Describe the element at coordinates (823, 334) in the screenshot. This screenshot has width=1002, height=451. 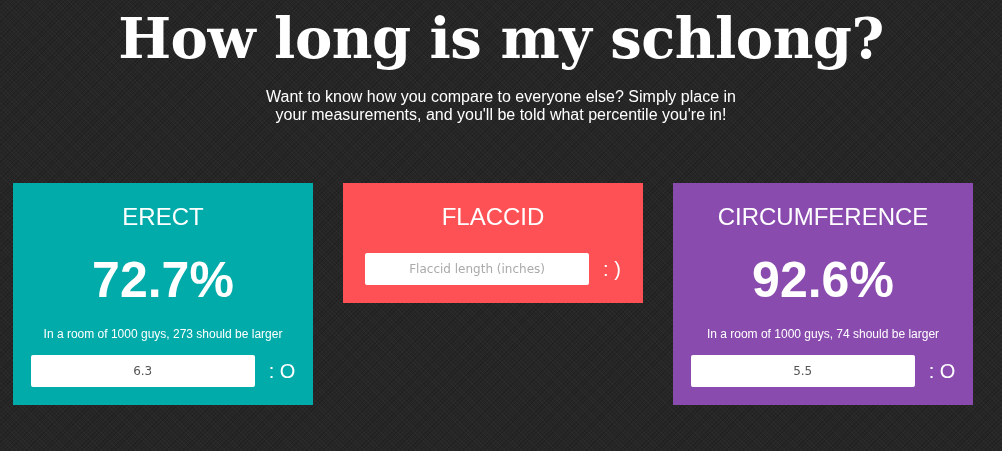
I see `result-text: In a room of 1000 guys, 74 should be larger` at that location.